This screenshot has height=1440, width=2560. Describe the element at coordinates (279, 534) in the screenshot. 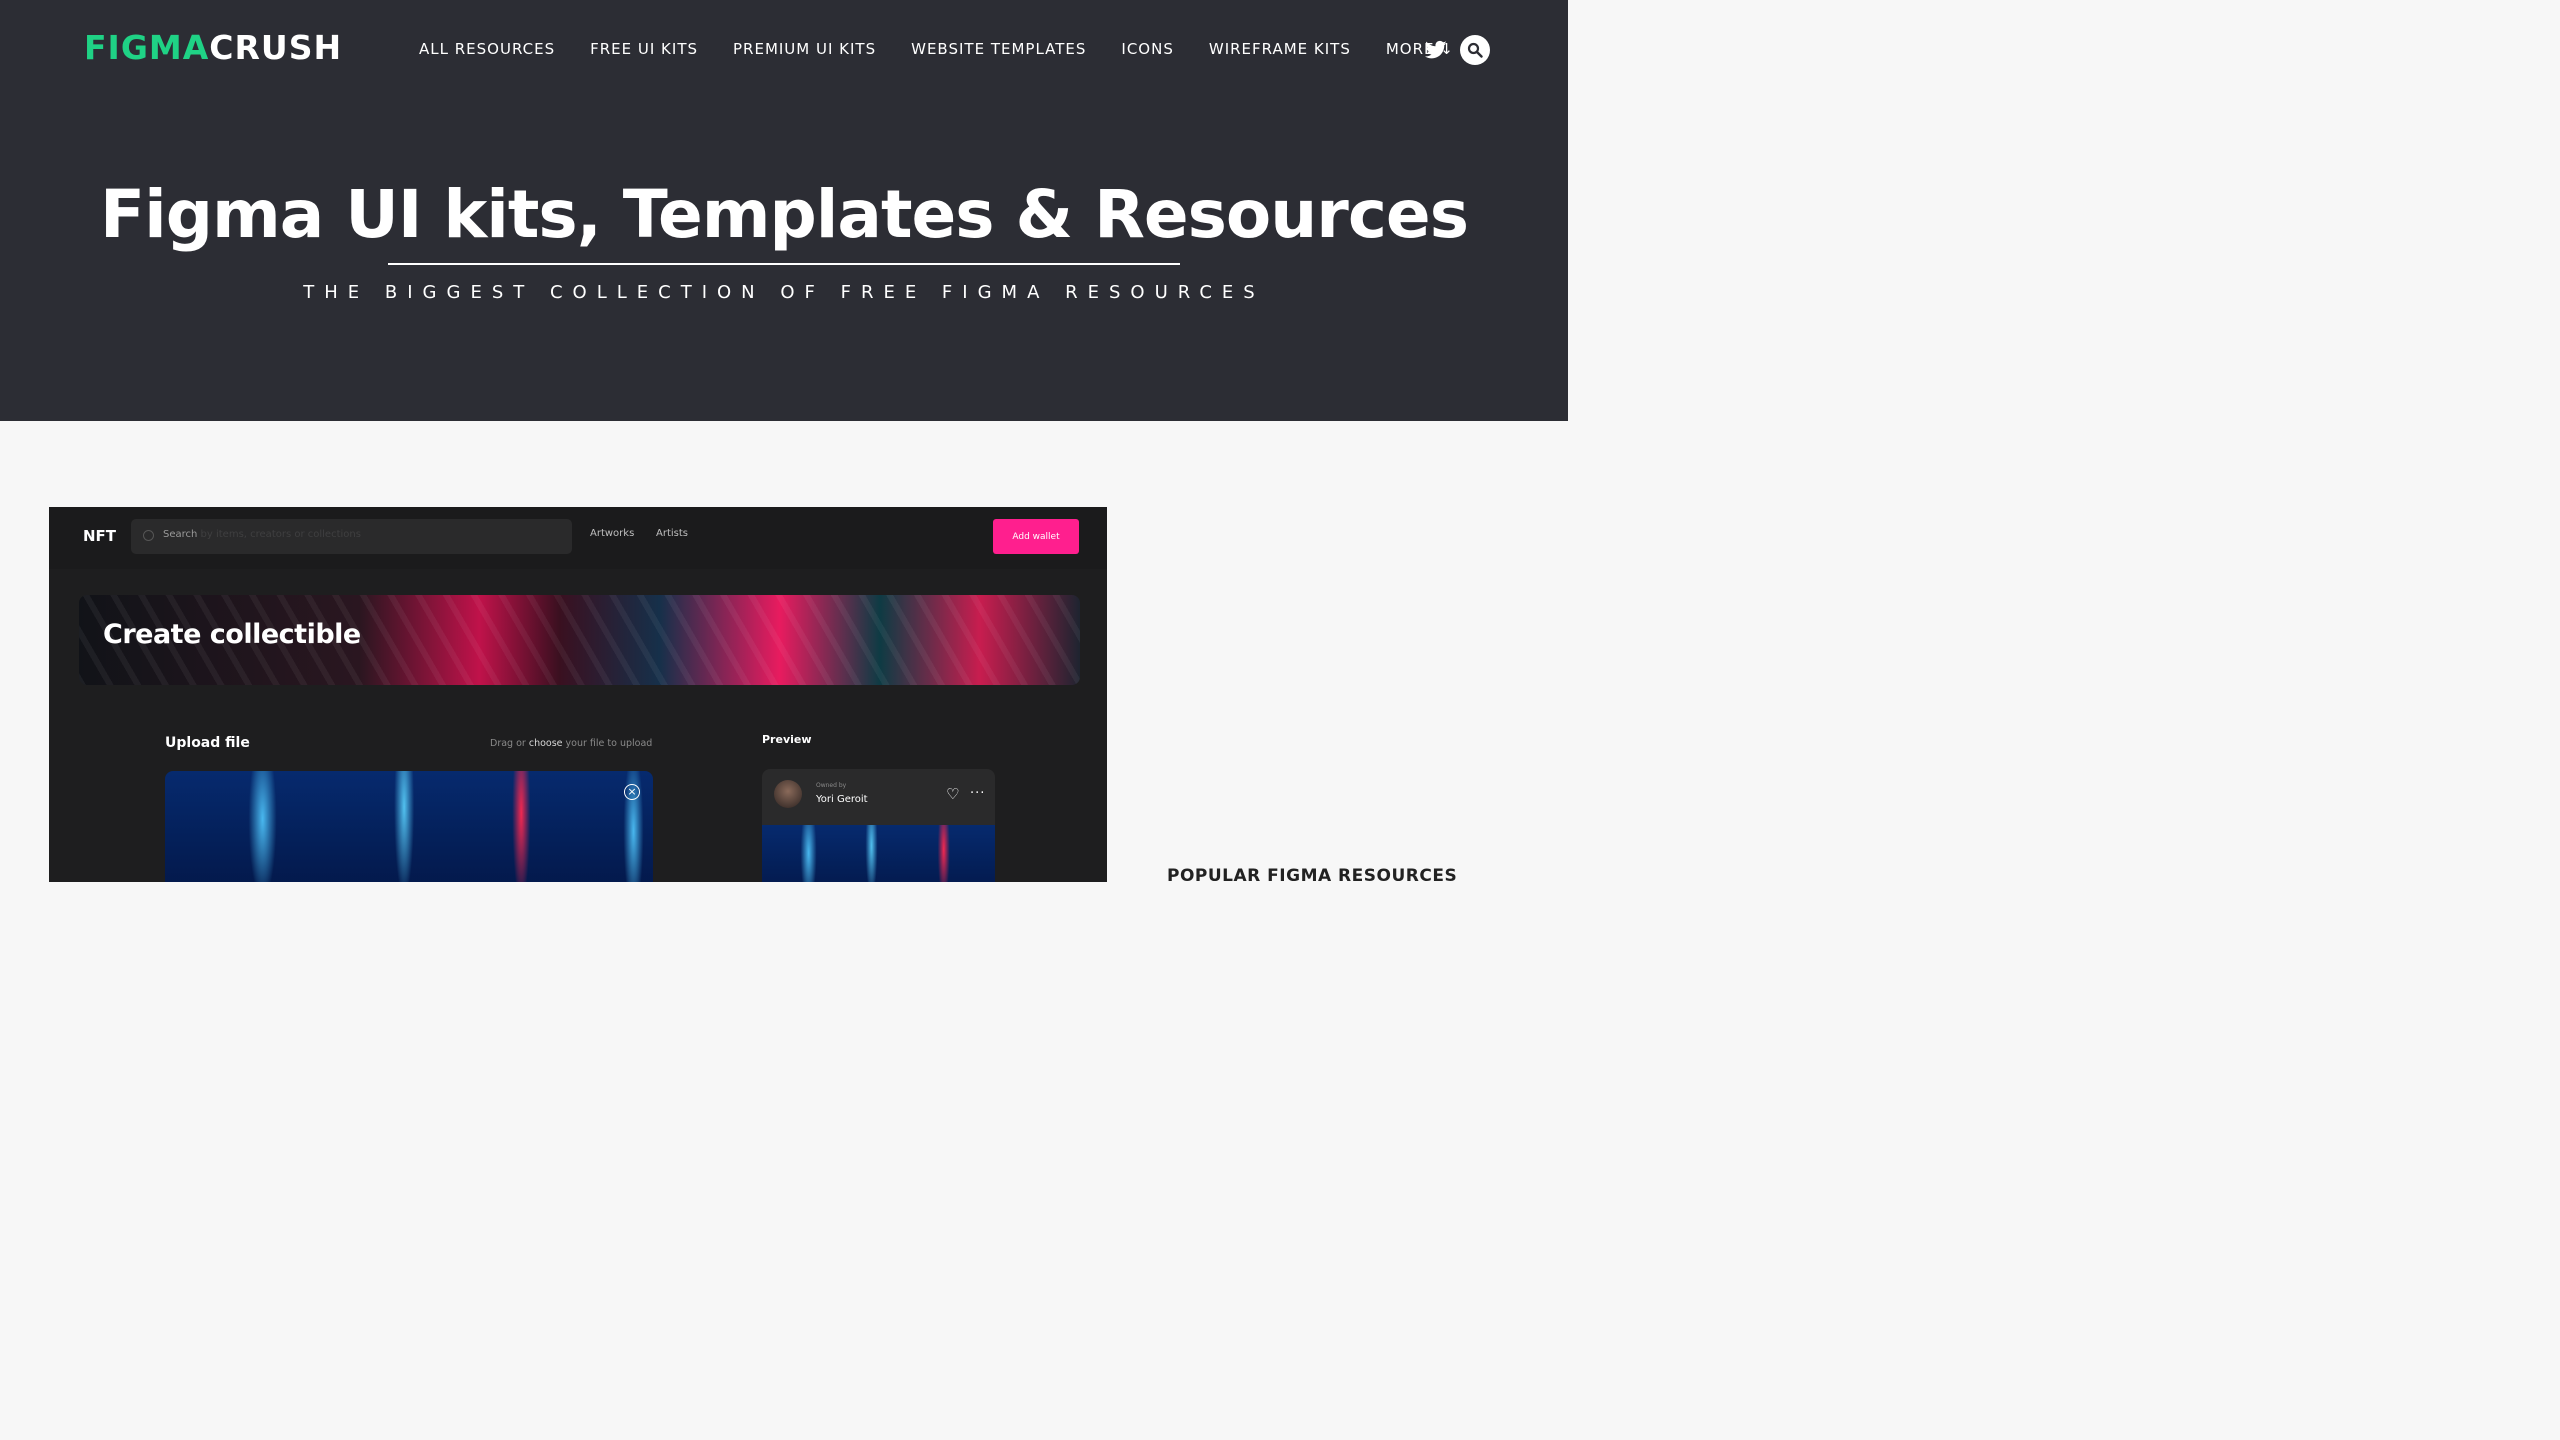

I see `preview-search-placeholder: by items, creators or collections` at that location.